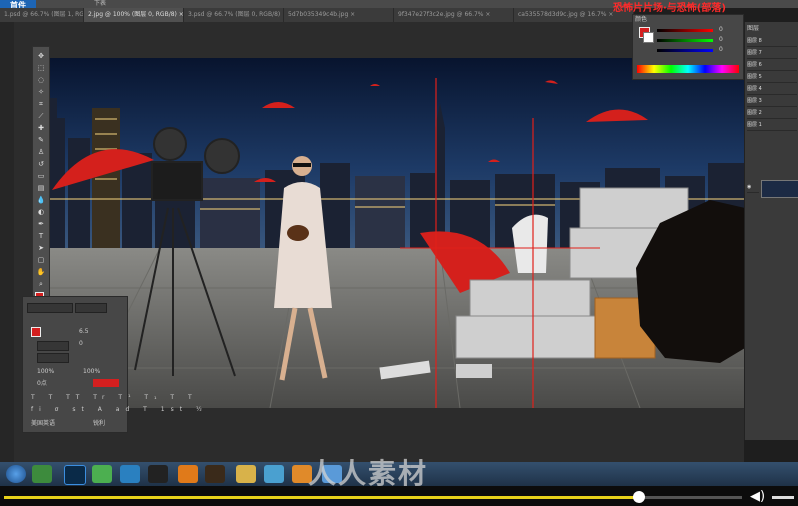 Image resolution: width=798 pixels, height=506 pixels. I want to click on doc-tab: 9f347e27f3c2e.jpg @ 66.7% ×, so click(454, 15).